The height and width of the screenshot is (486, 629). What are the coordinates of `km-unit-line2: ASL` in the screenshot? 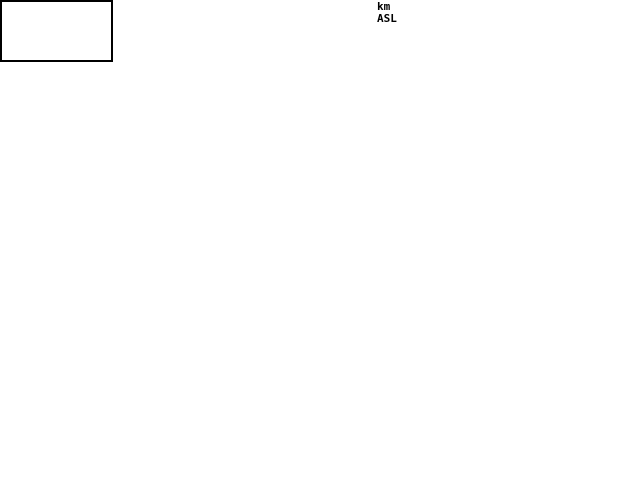 It's located at (387, 18).